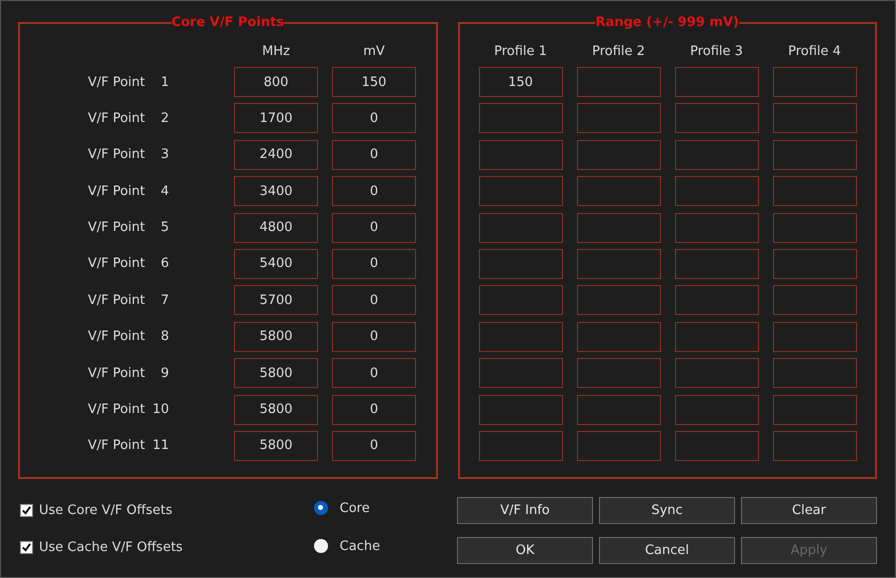 The image size is (896, 578). I want to click on row-number: 2, so click(164, 118).